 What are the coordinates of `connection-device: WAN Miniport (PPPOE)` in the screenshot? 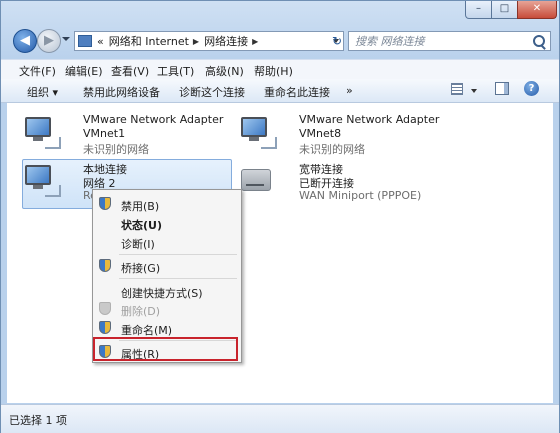 It's located at (360, 195).